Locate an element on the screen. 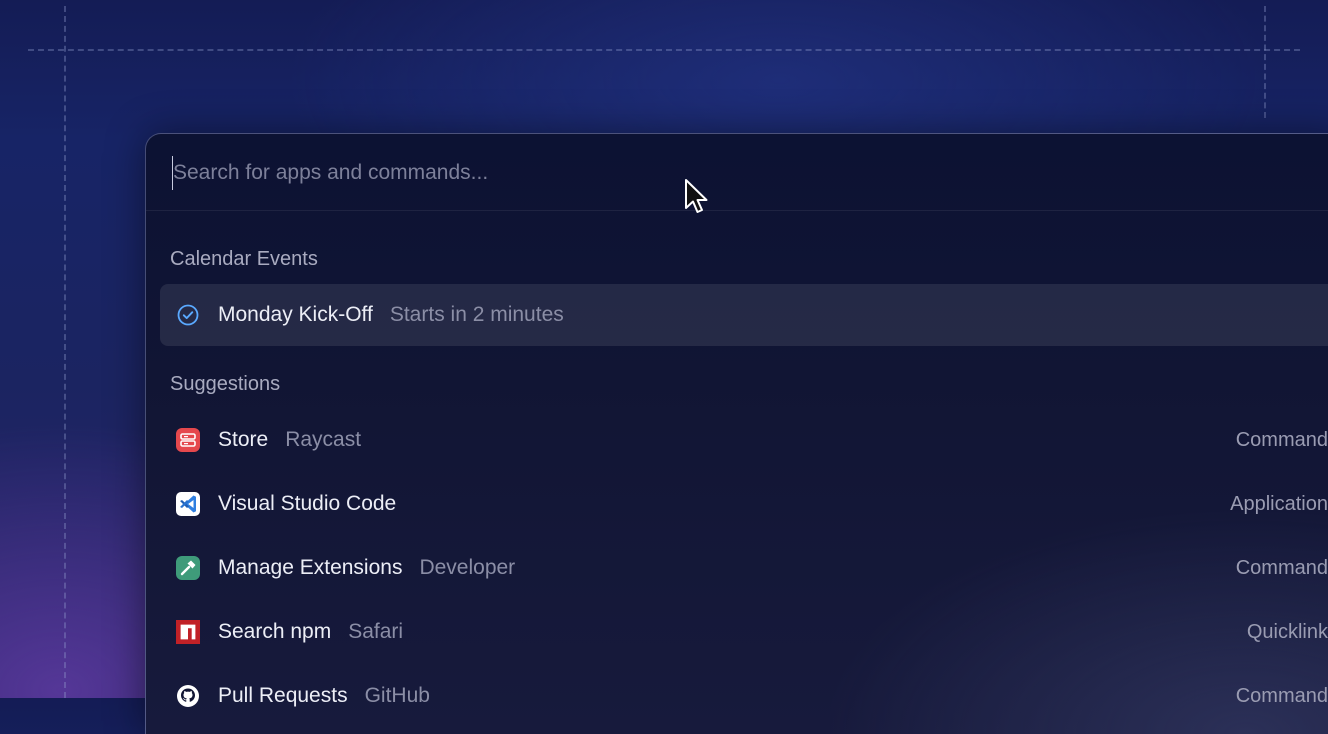  search-input is located at coordinates (623, 173).